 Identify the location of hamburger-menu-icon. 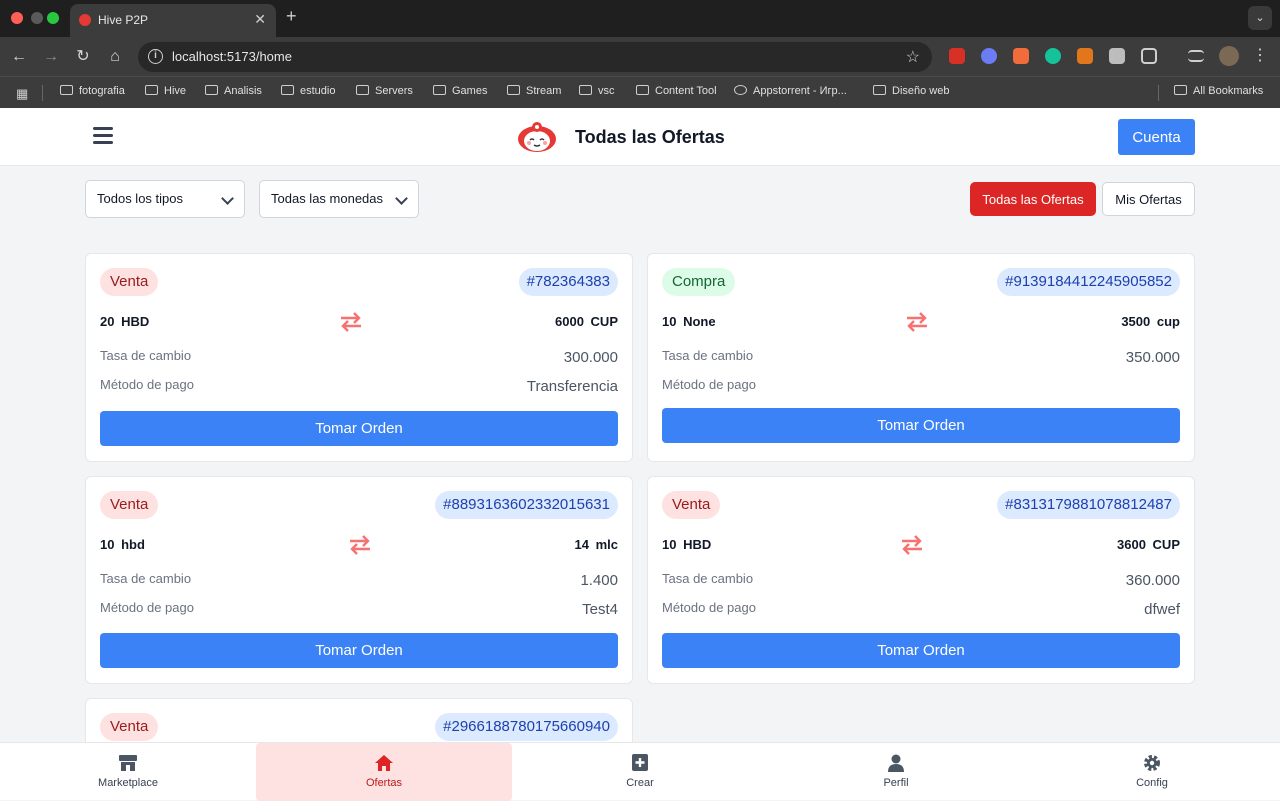
(103, 136).